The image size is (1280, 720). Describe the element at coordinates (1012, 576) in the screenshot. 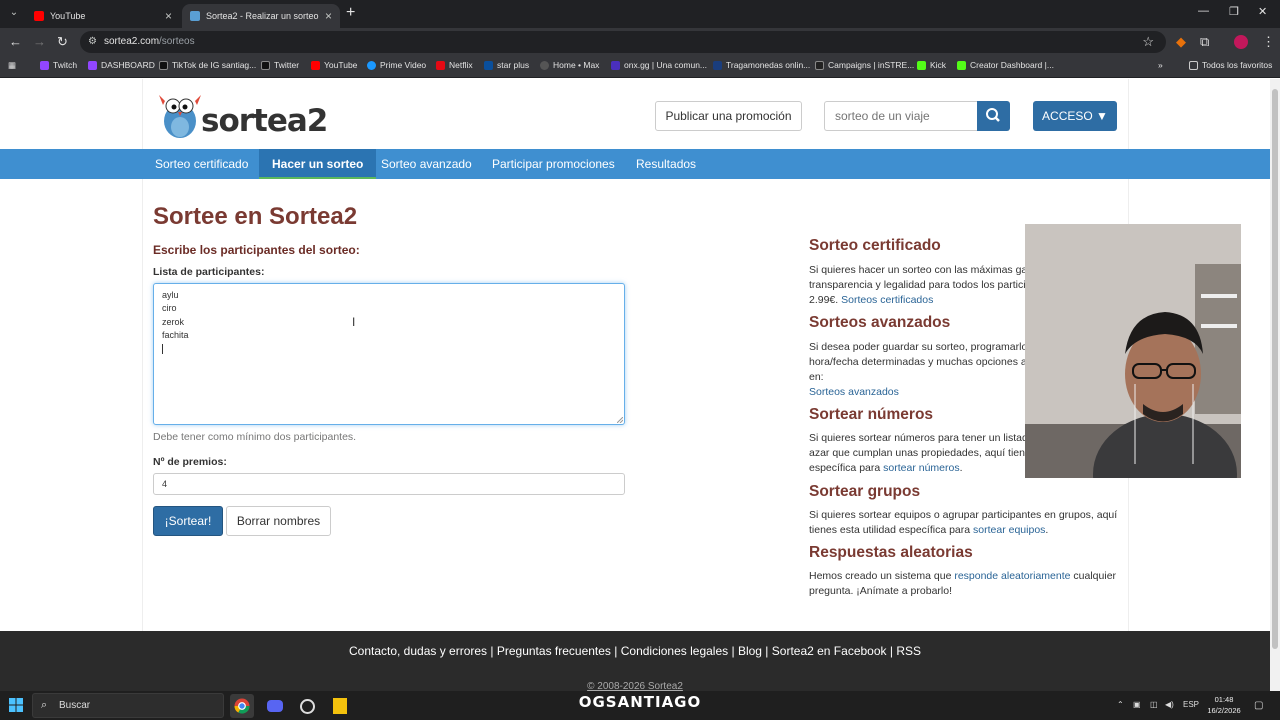

I see `link-responde-aleatoriamente: responde aleatoriamente` at that location.